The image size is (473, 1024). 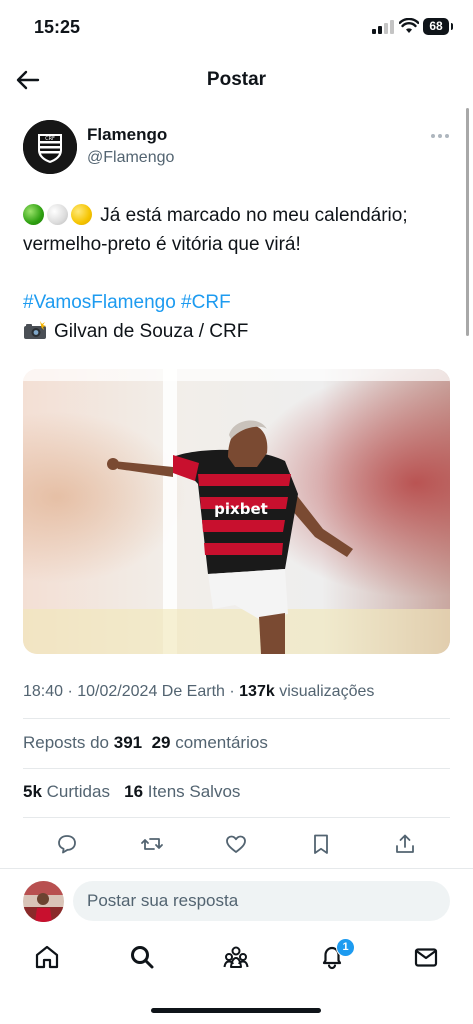 What do you see at coordinates (236, 28) in the screenshot?
I see `status-bar: 15:25 68` at bounding box center [236, 28].